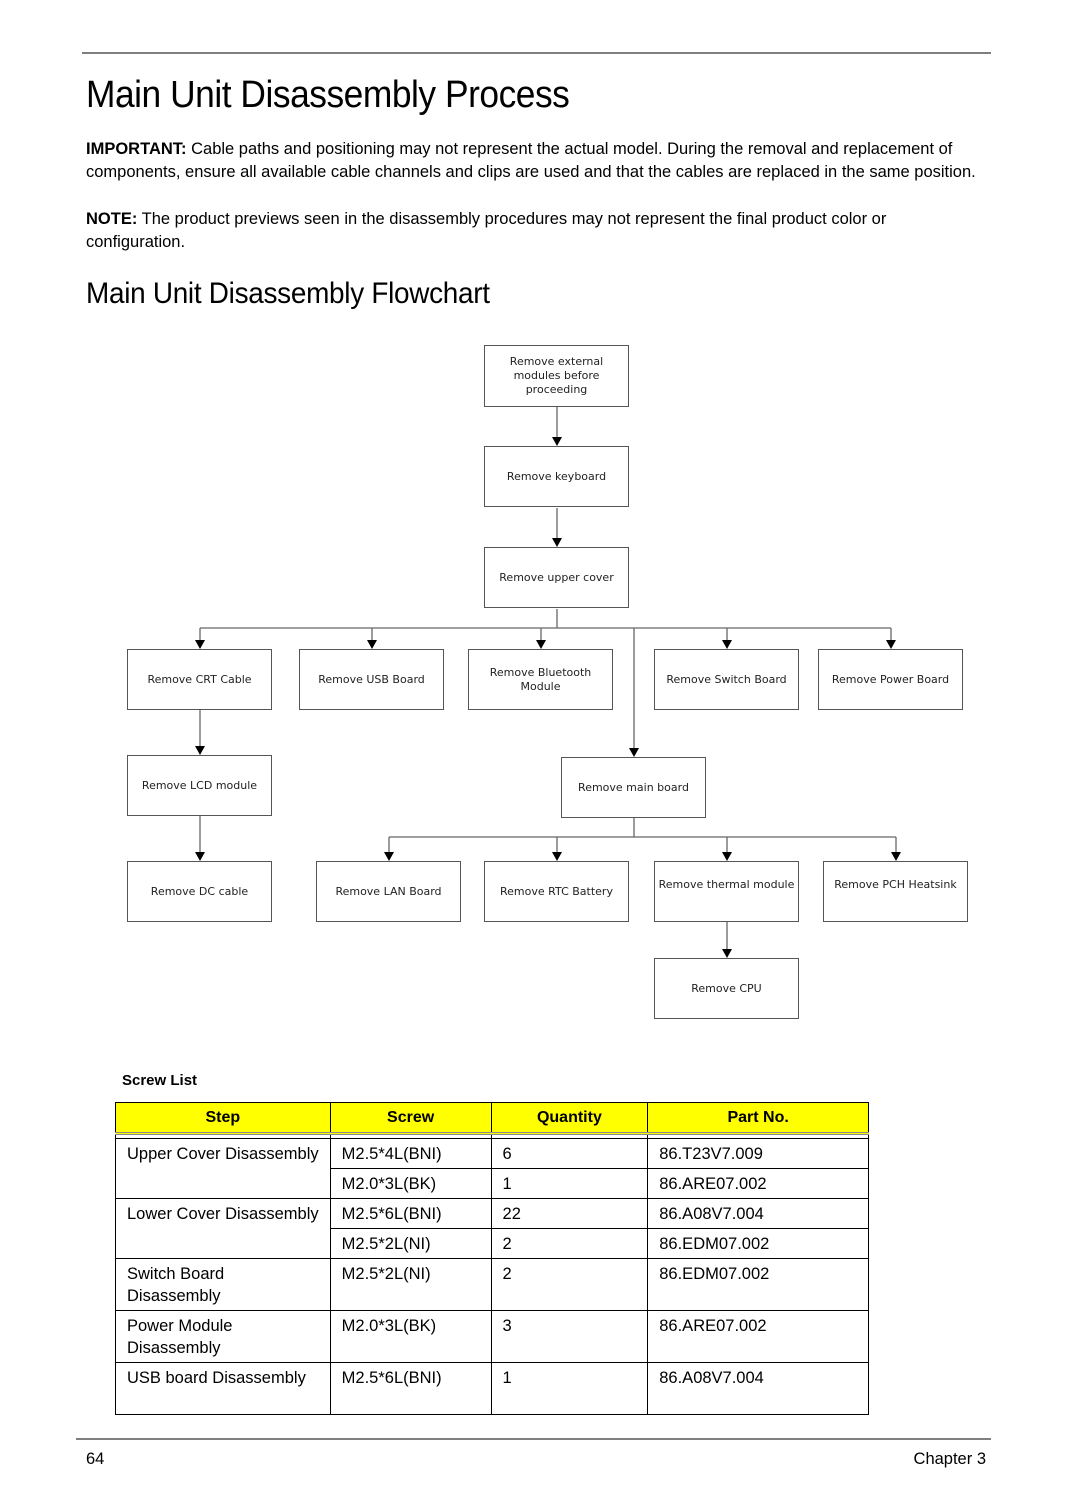  Describe the element at coordinates (726, 891) in the screenshot. I see `flow-node-thermal: Remove thermal module` at that location.